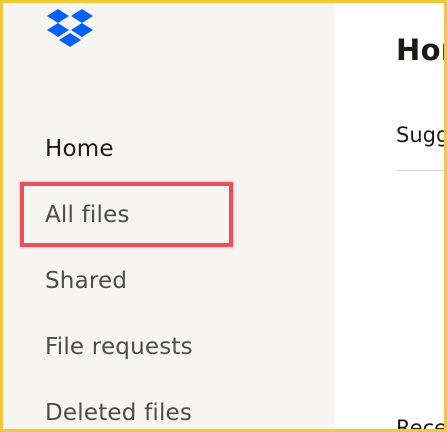 This screenshot has width=447, height=432. Describe the element at coordinates (420, 170) in the screenshot. I see `divider` at that location.